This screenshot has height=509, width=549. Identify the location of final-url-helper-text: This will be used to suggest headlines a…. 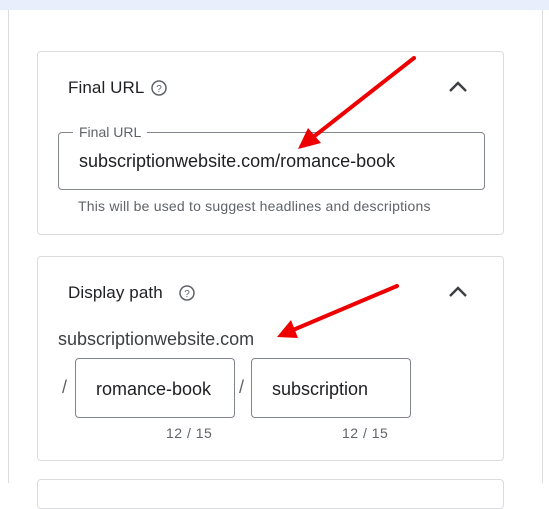
(254, 206).